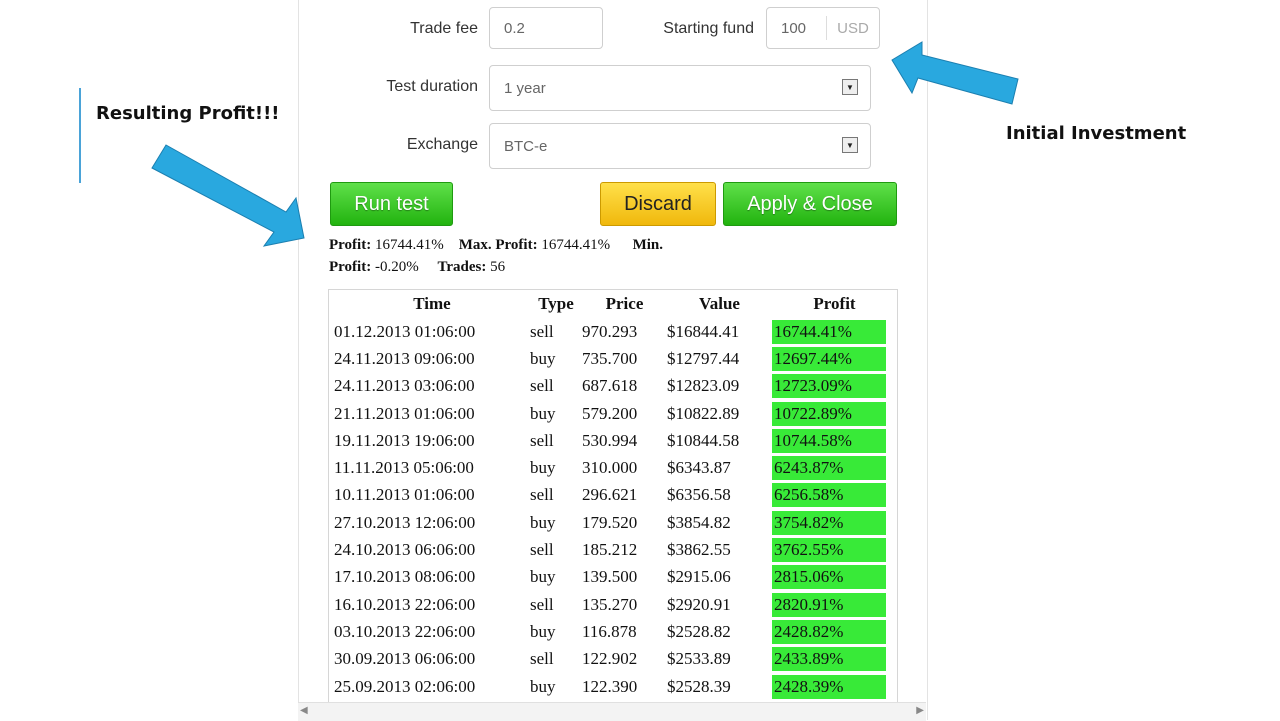 This screenshot has height=721, width=1280. What do you see at coordinates (228, 195) in the screenshot?
I see `arrow-left-icon` at bounding box center [228, 195].